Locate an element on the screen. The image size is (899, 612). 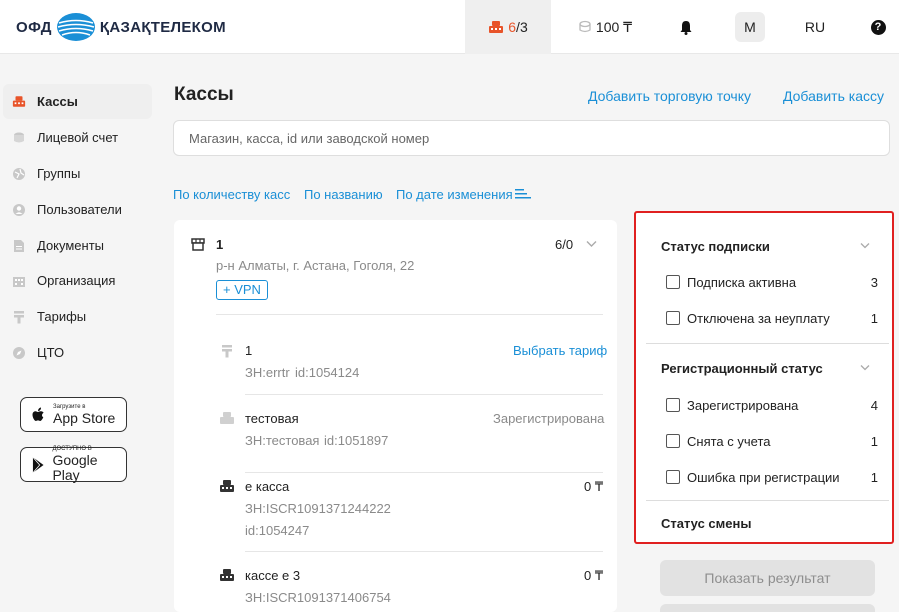
point-address: р-н Алматы, г. Астана, Гоголя, 22 is located at coordinates (315, 265).